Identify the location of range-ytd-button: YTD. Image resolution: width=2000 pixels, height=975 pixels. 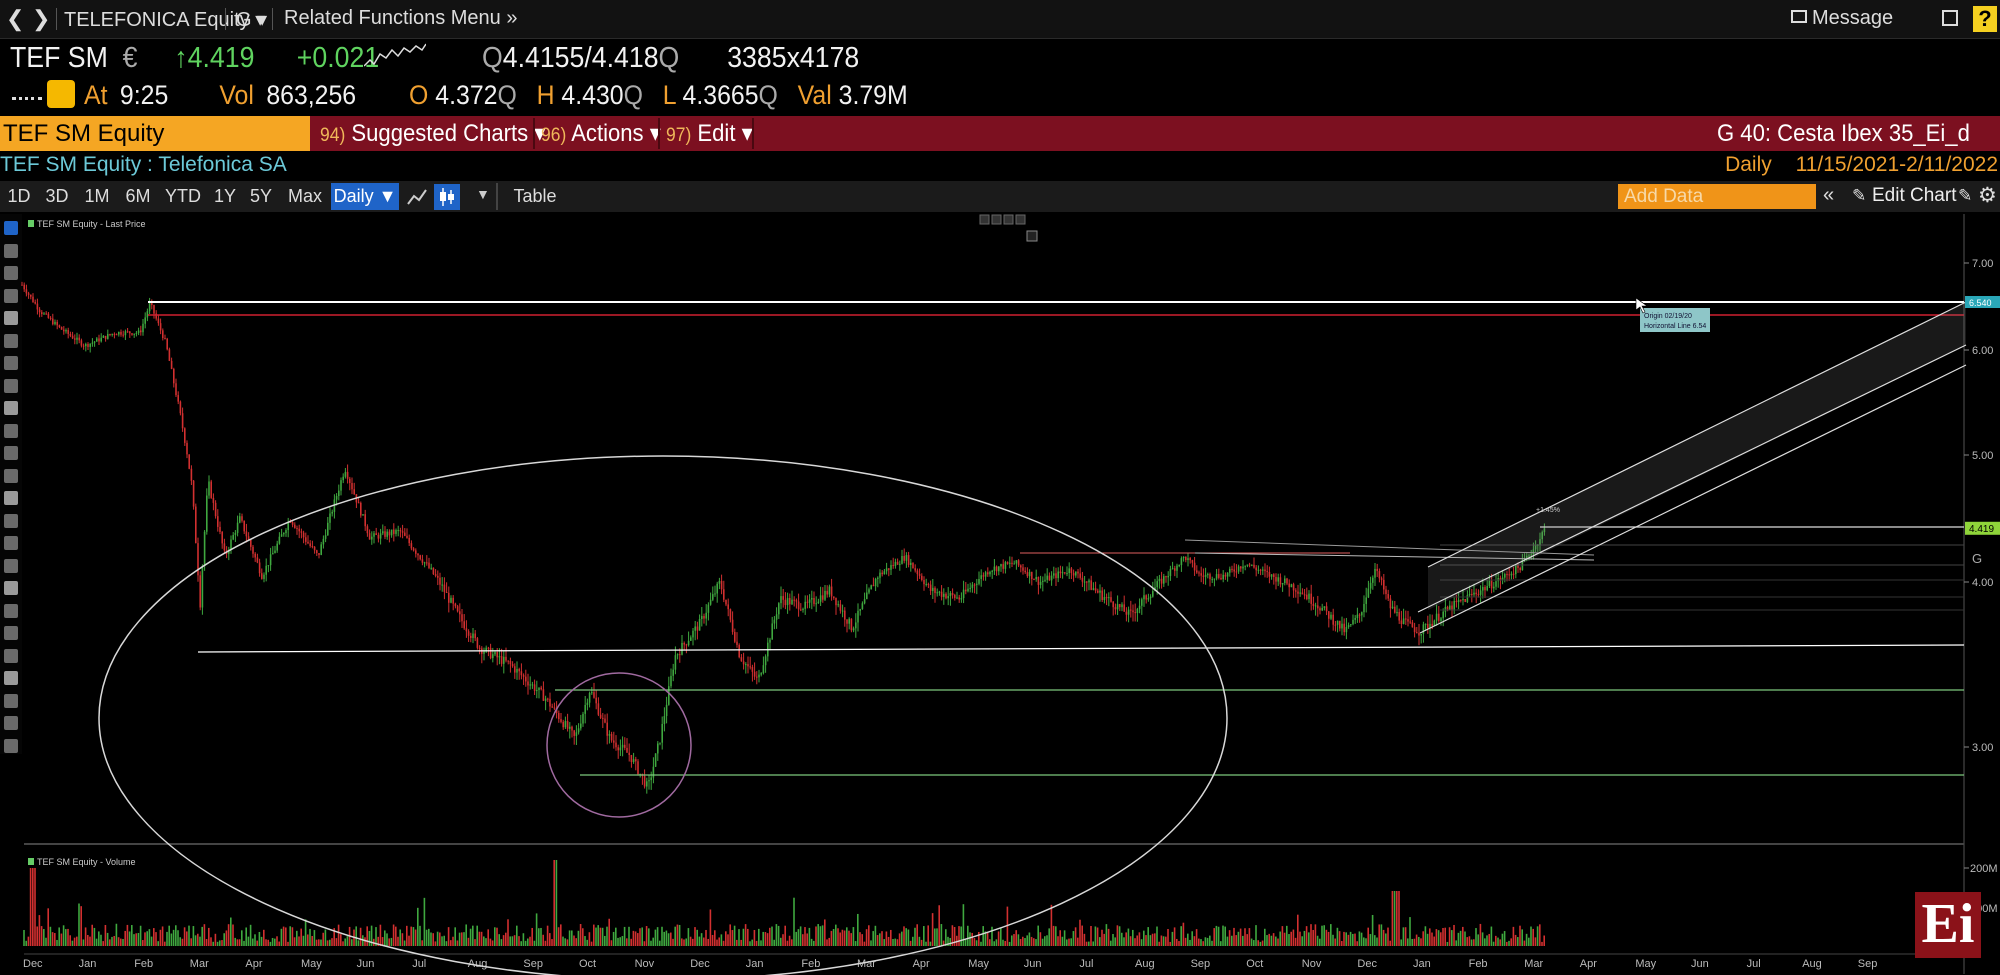
(183, 196).